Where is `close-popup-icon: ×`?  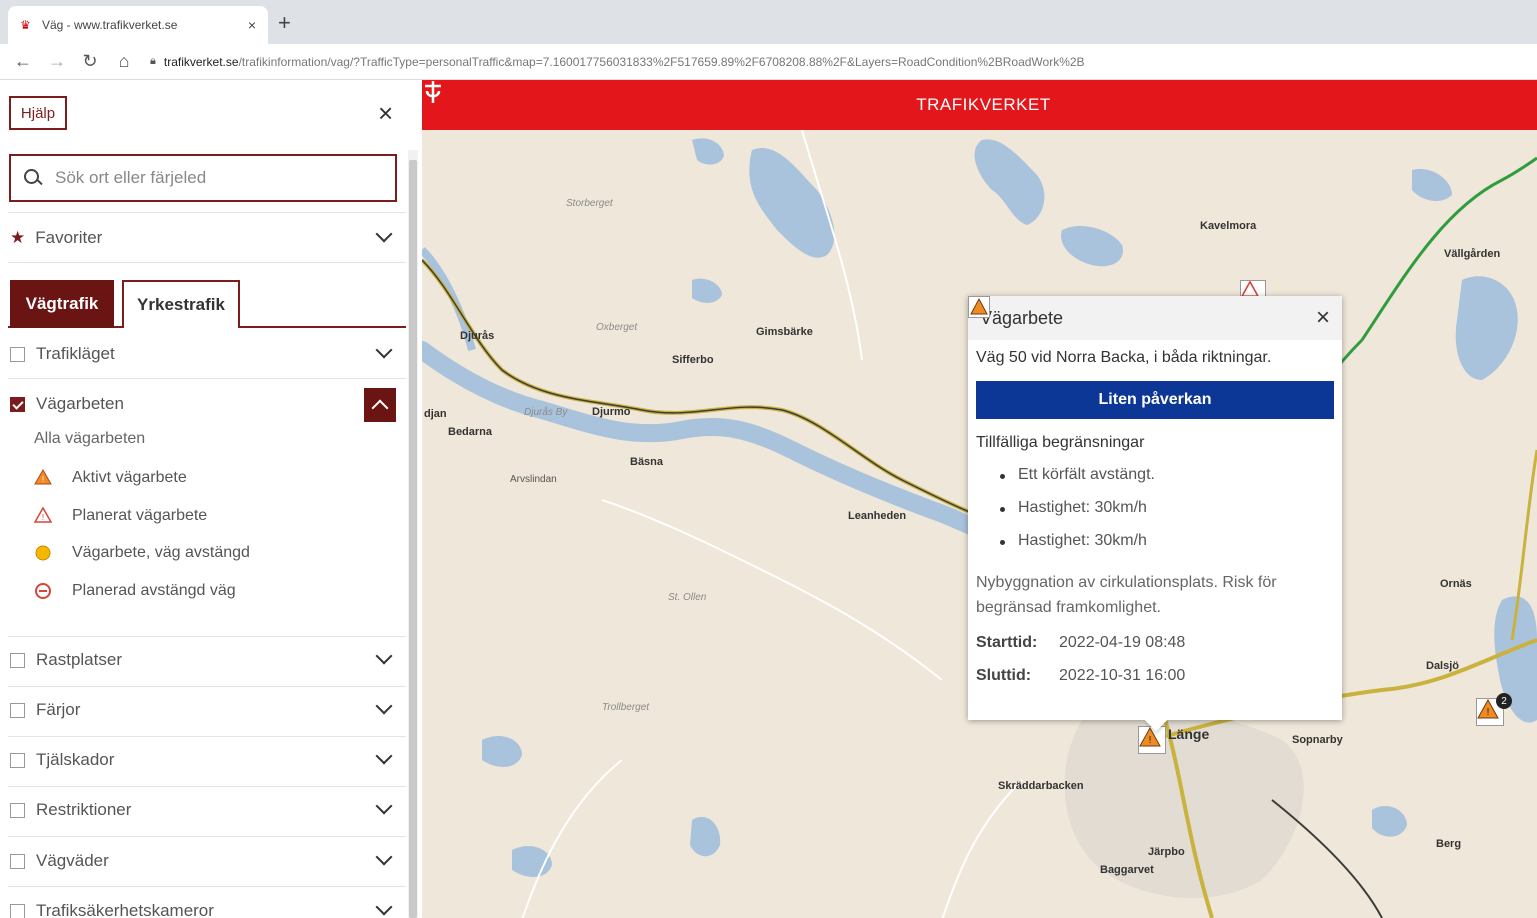 close-popup-icon: × is located at coordinates (1323, 318).